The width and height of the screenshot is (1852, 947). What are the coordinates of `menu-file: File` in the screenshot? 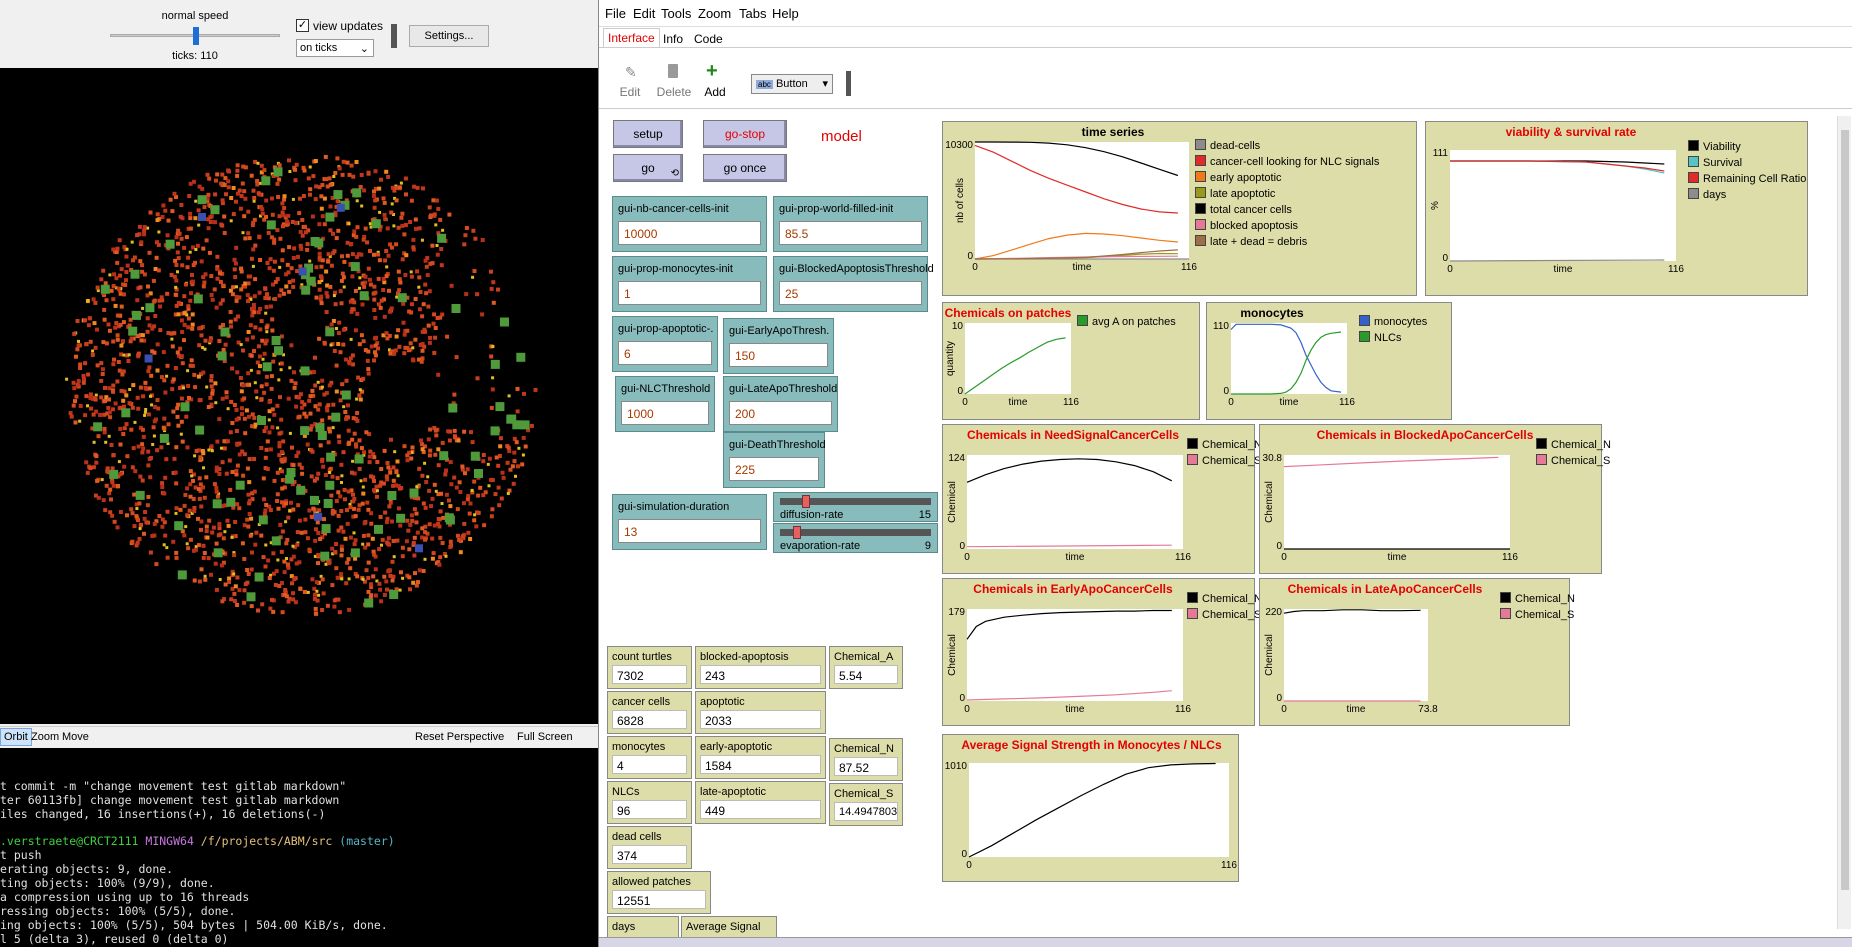 It's located at (615, 13).